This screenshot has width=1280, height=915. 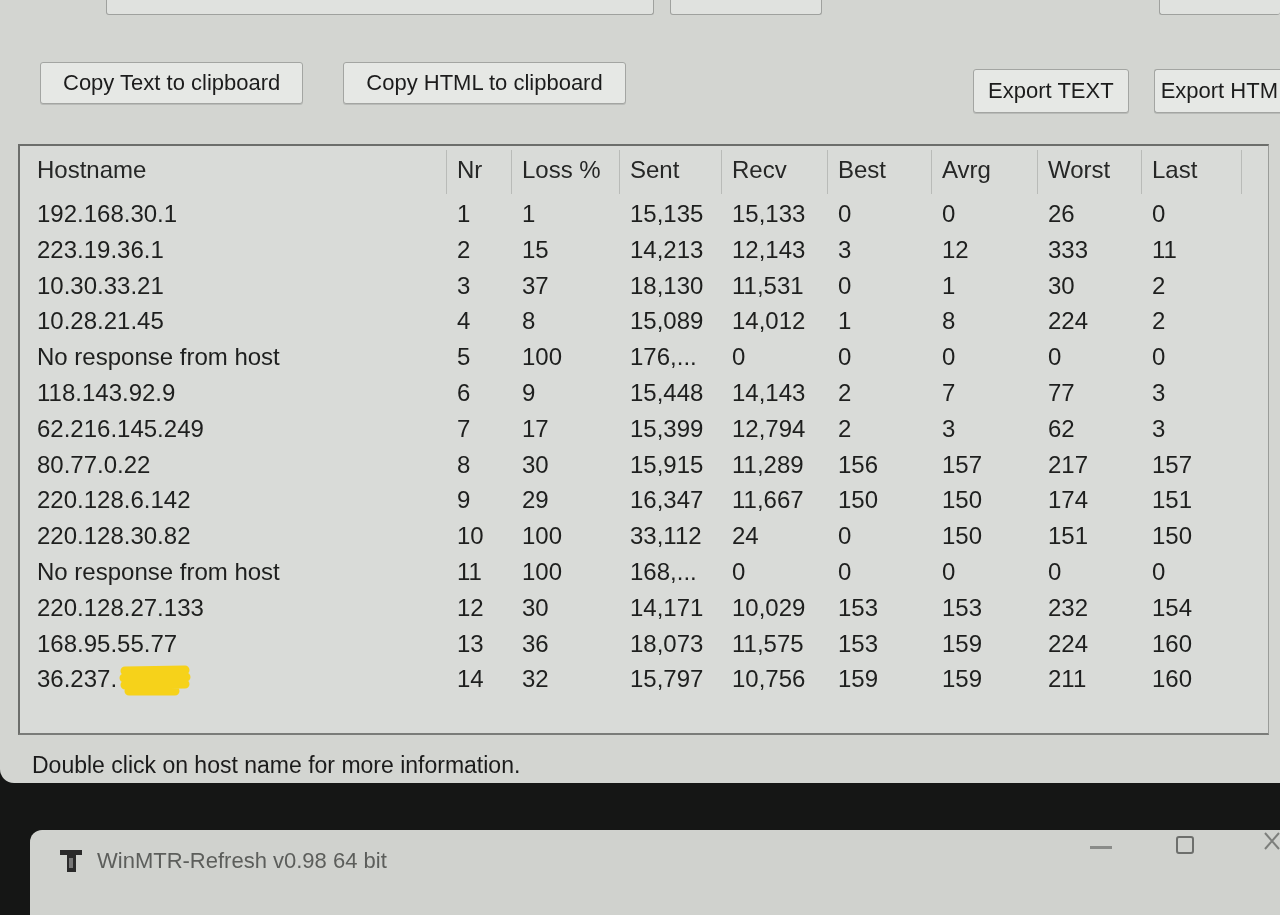 What do you see at coordinates (71, 861) in the screenshot?
I see `app-icon` at bounding box center [71, 861].